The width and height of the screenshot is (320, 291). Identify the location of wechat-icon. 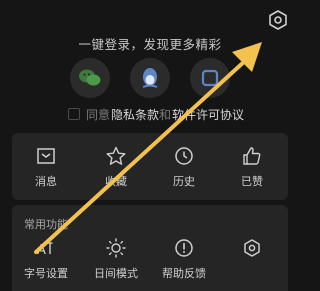
(90, 77).